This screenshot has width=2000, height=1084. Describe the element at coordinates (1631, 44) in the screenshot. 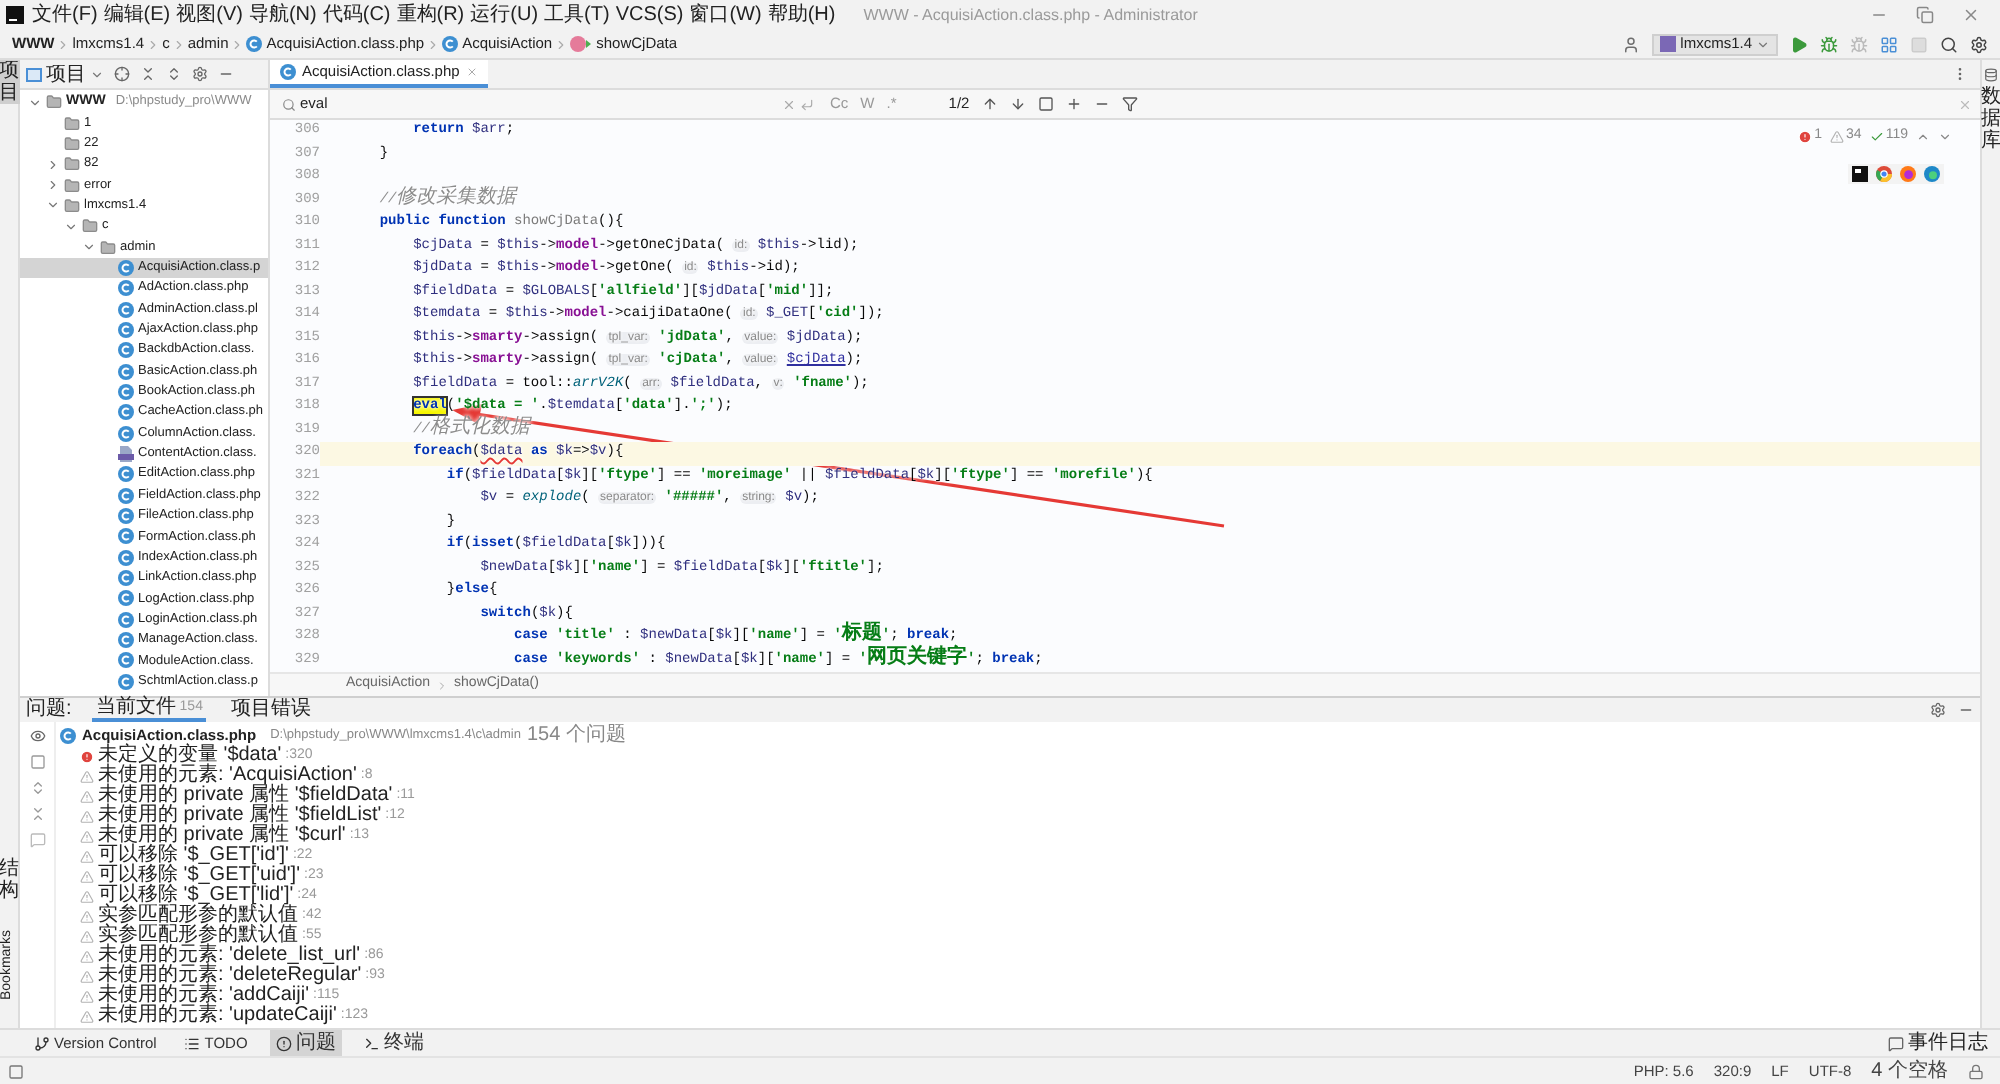

I see `user-icon` at that location.